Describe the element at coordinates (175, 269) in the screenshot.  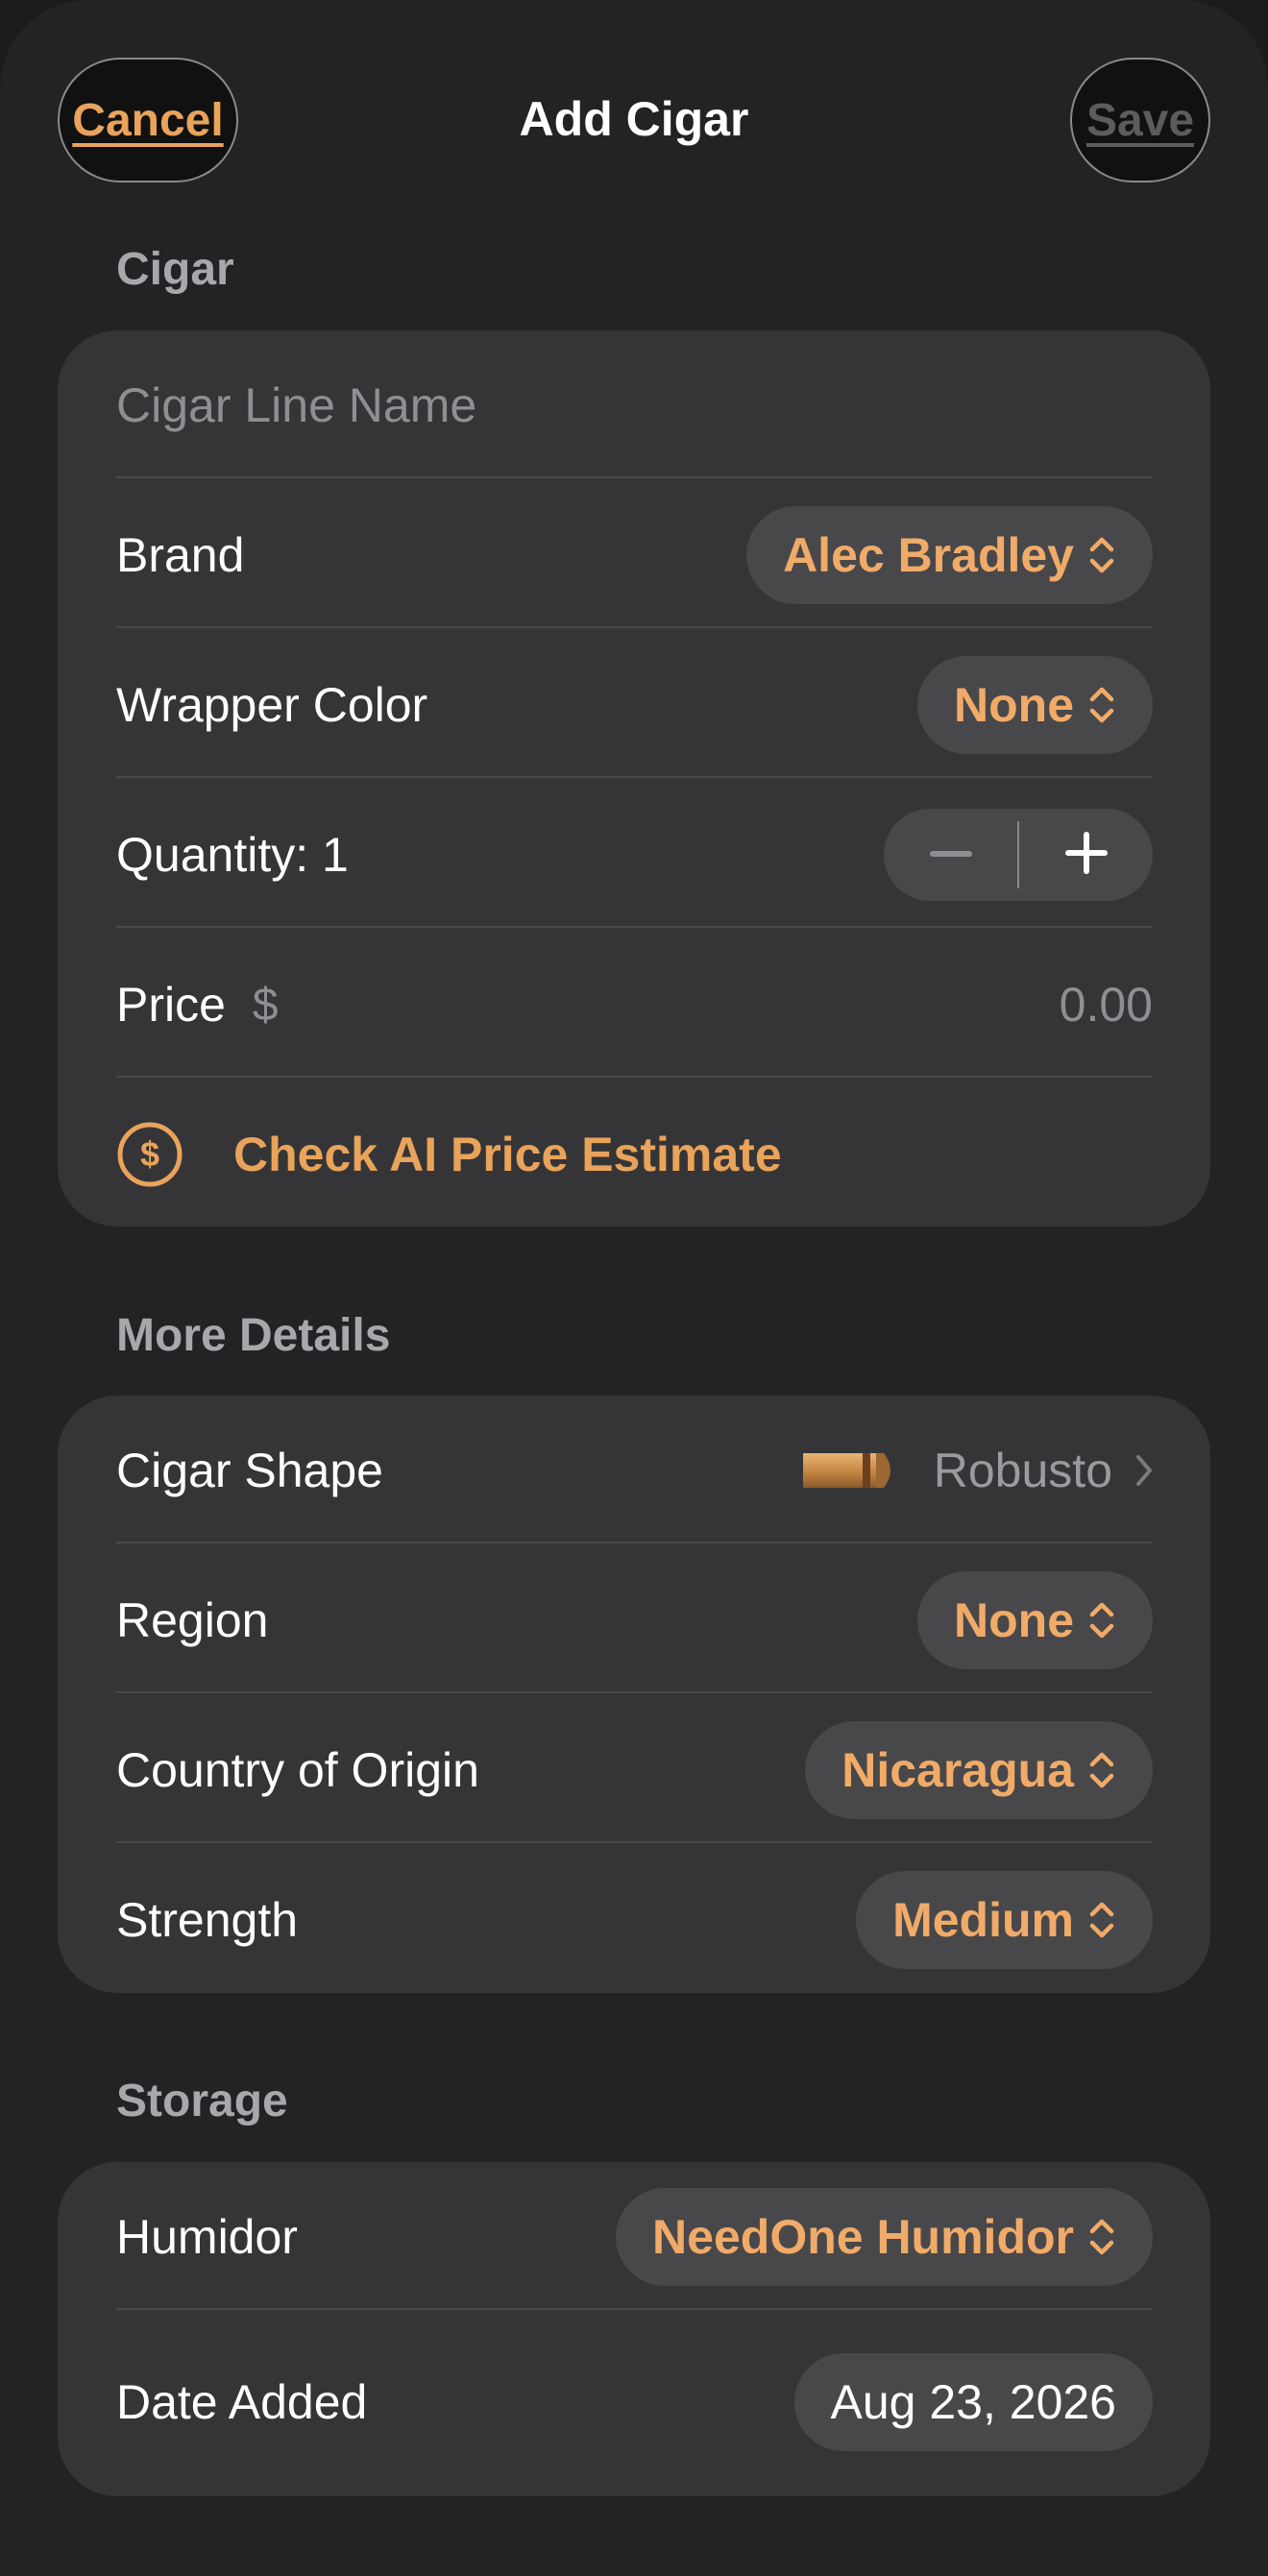
I see `section-header-cigar: Cigar` at that location.